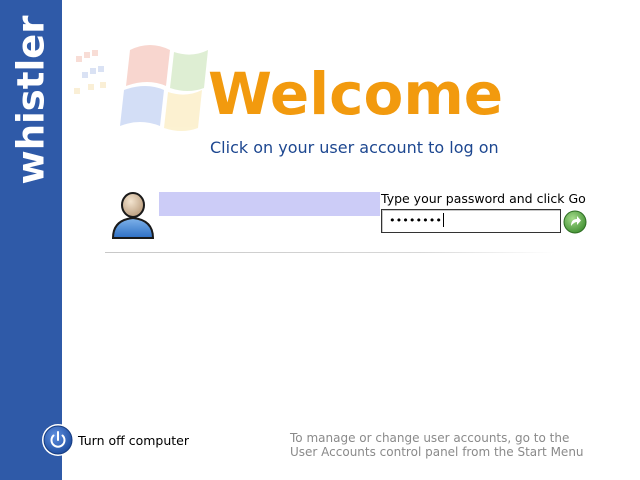 The image size is (640, 480). I want to click on page-subtitle: Click on your user account to log on, so click(354, 147).